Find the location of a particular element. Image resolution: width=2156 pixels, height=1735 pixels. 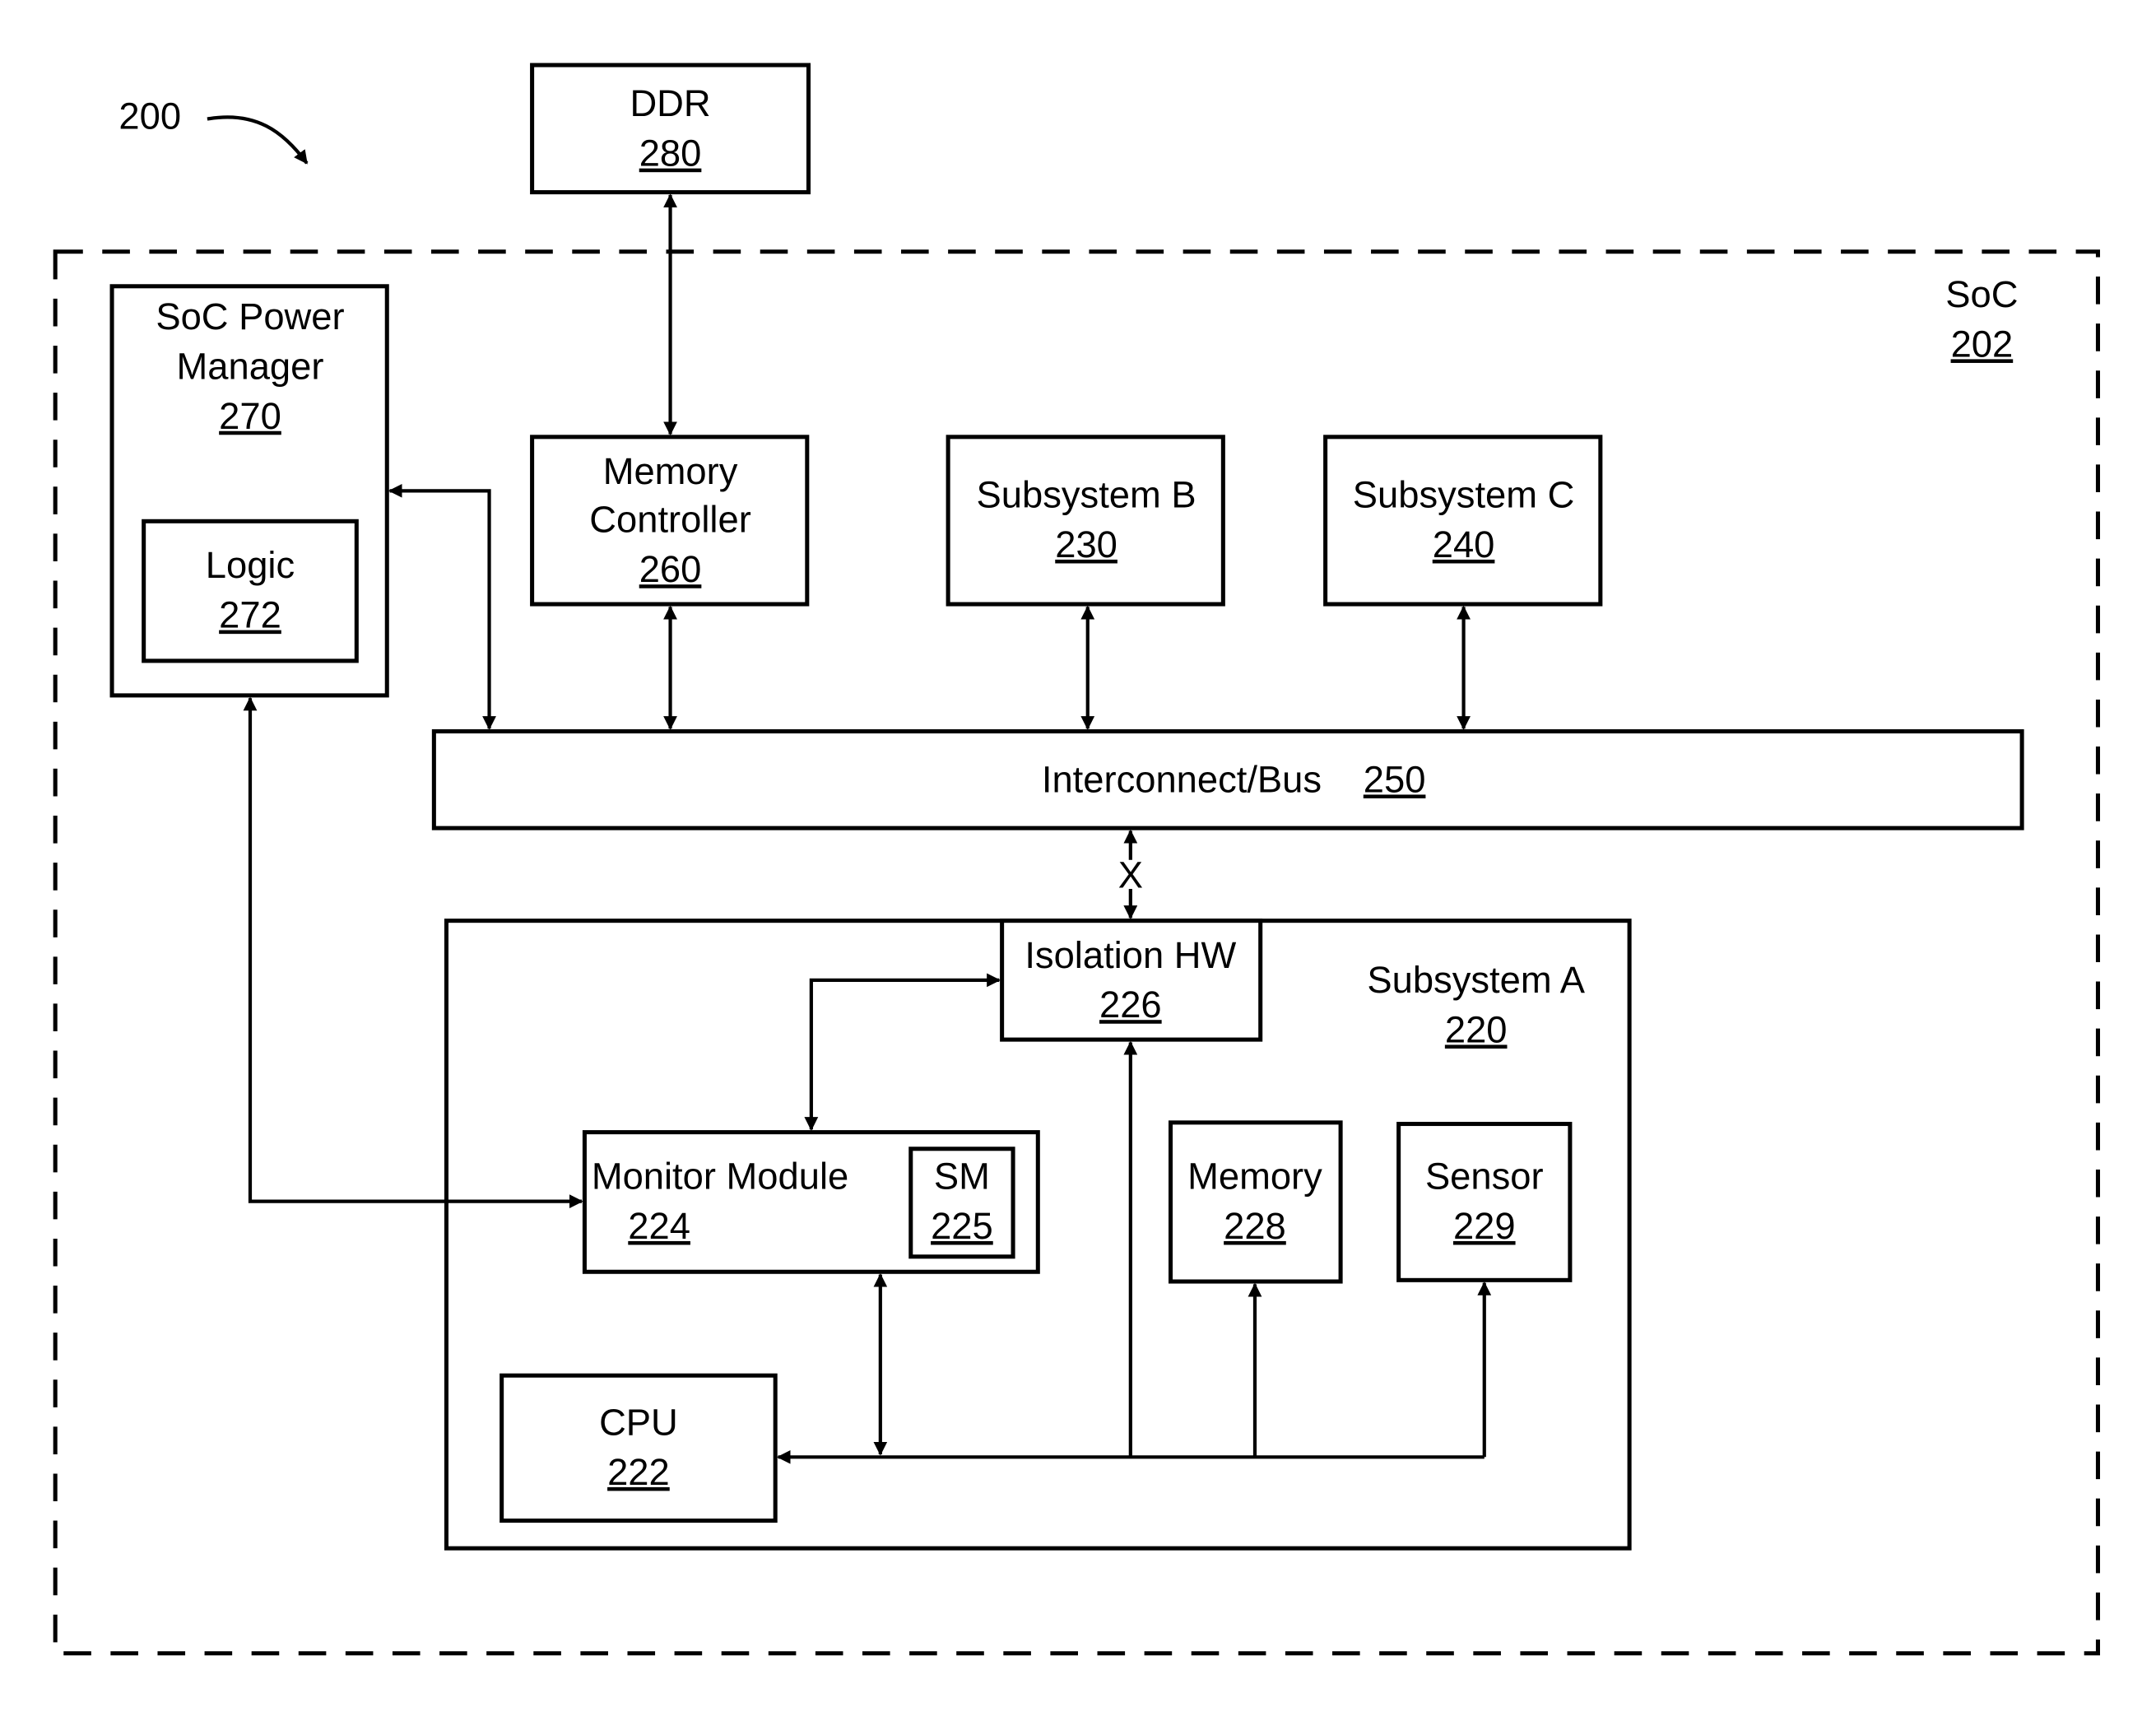

ddr-block: DDR 280 is located at coordinates (670, 129).